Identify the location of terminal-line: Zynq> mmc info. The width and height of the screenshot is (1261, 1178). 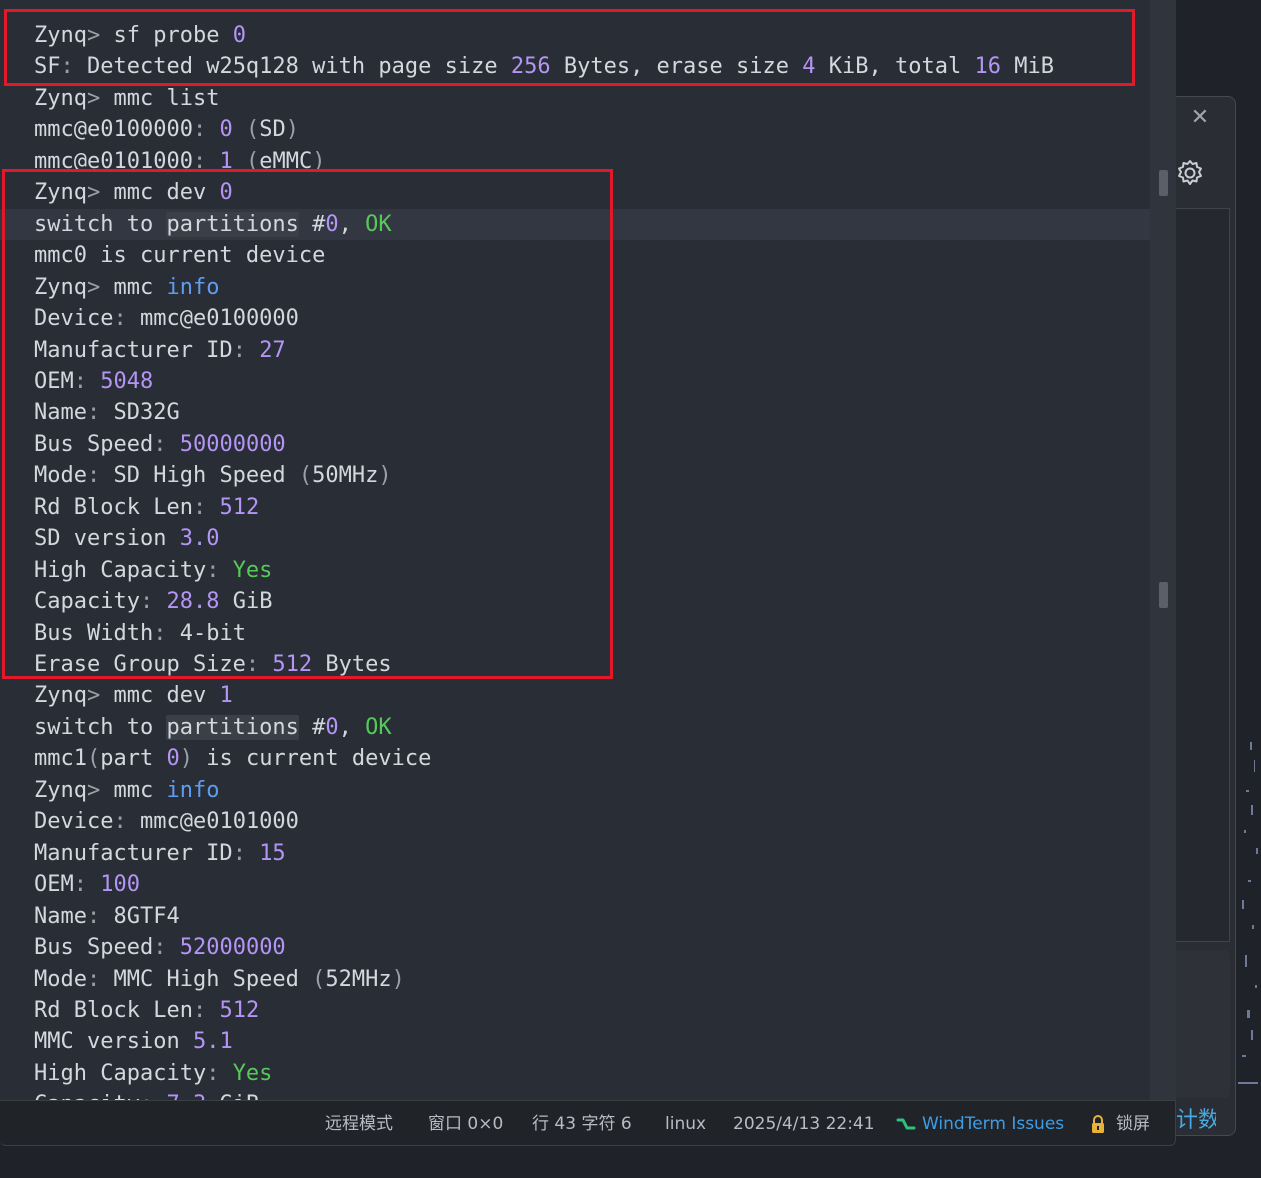
(126, 790).